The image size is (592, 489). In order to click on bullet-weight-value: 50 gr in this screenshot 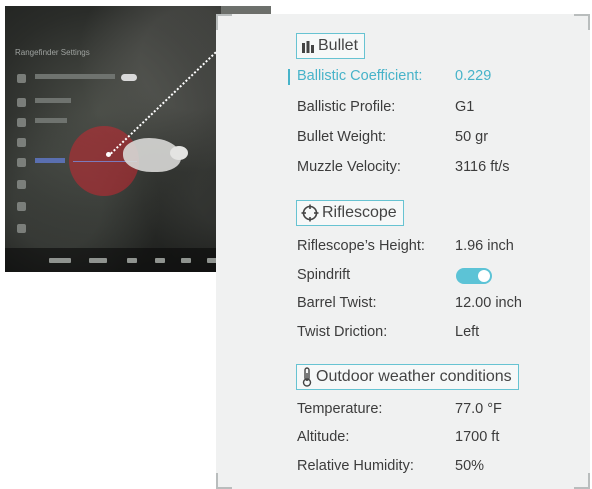, I will do `click(471, 137)`.